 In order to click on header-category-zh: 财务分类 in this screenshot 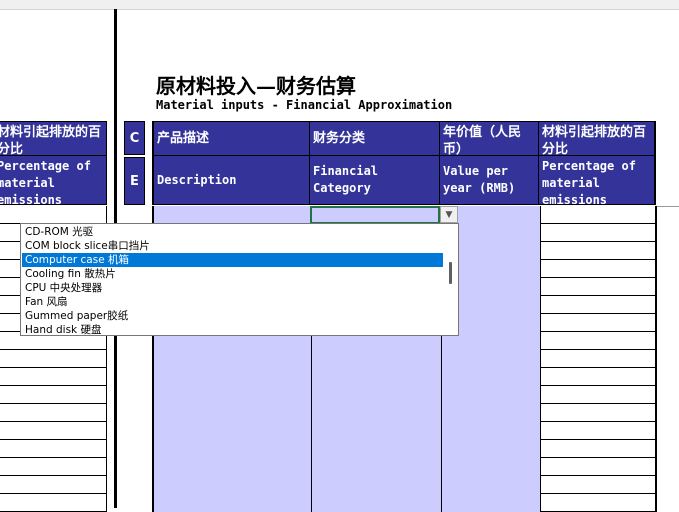, I will do `click(375, 138)`.